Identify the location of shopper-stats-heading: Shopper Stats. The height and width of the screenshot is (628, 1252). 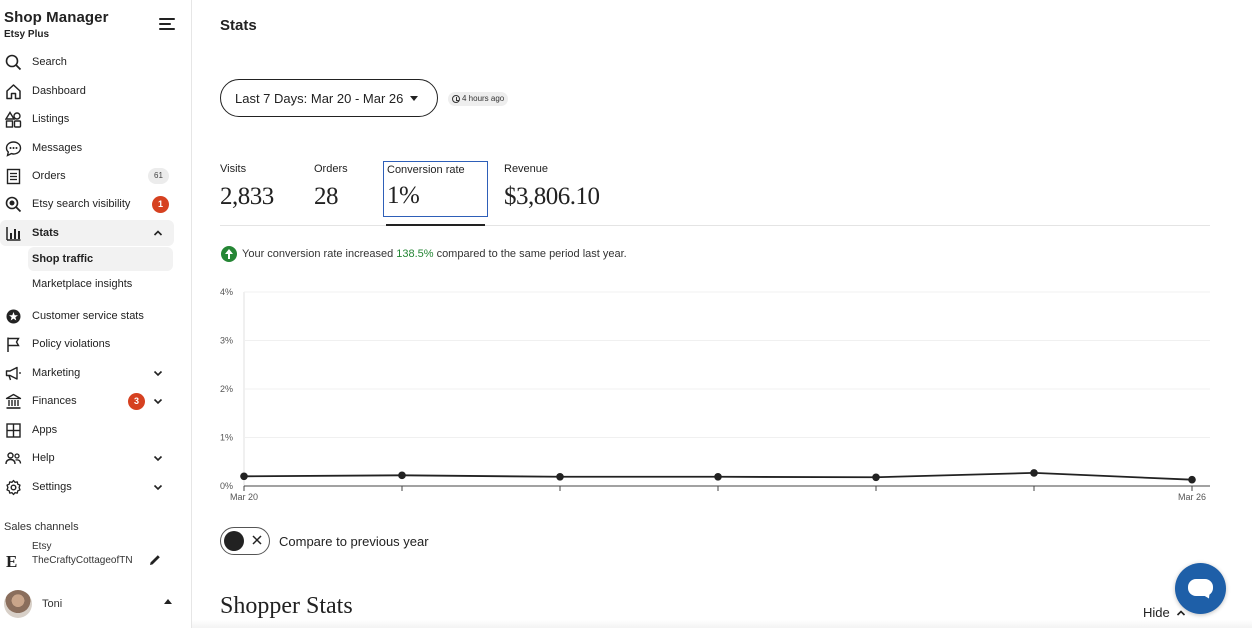
(286, 606).